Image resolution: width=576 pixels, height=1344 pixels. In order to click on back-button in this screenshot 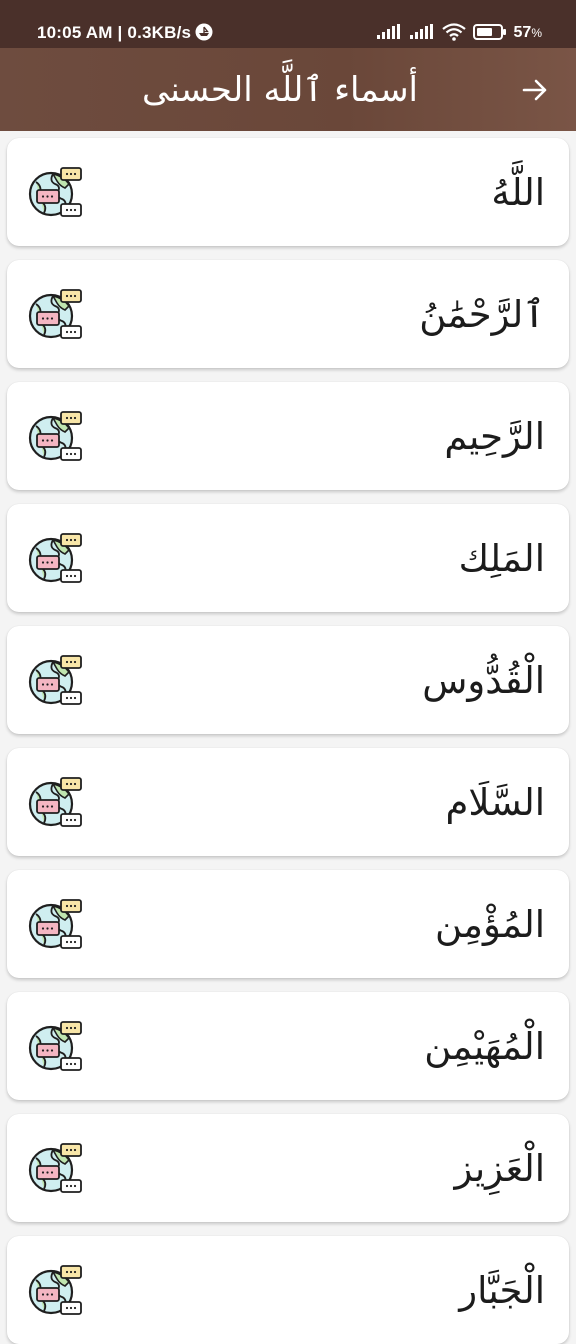, I will do `click(535, 90)`.